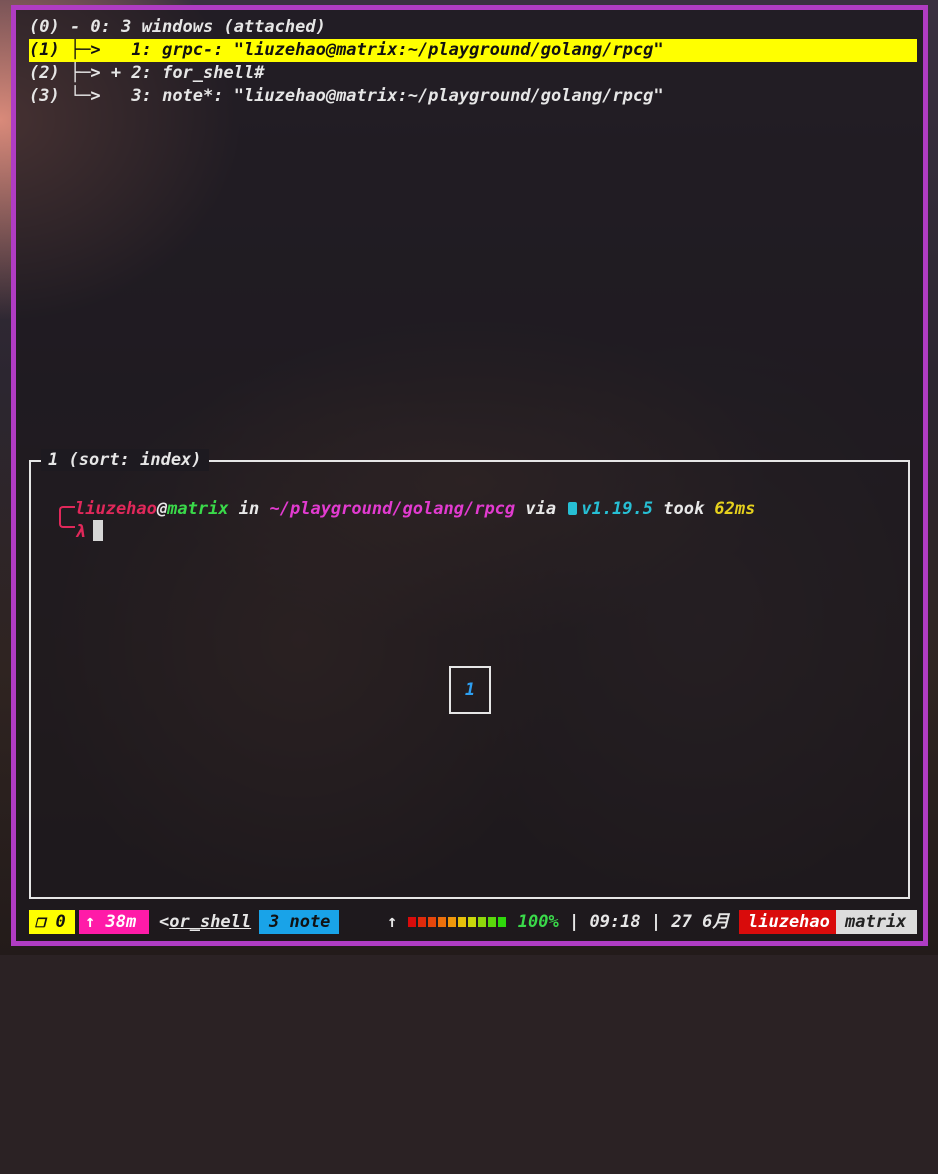  I want to click on prompt-took: took, so click(684, 509).